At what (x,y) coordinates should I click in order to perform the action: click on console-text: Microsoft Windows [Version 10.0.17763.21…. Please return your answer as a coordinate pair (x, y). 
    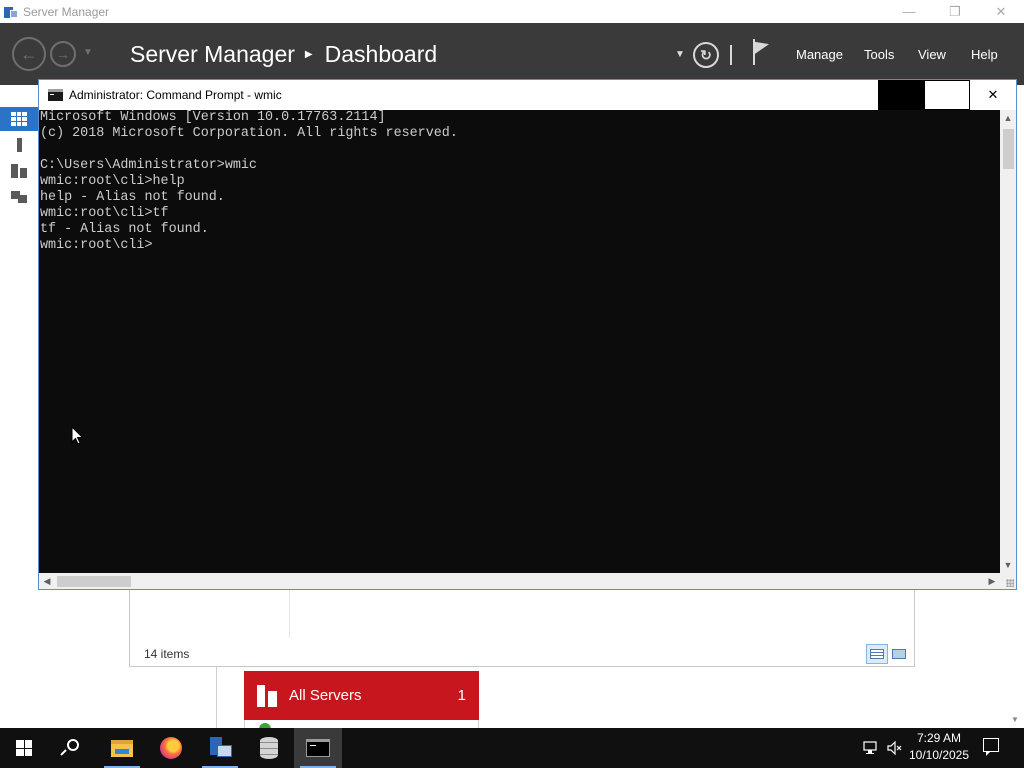
    Looking at the image, I should click on (249, 181).